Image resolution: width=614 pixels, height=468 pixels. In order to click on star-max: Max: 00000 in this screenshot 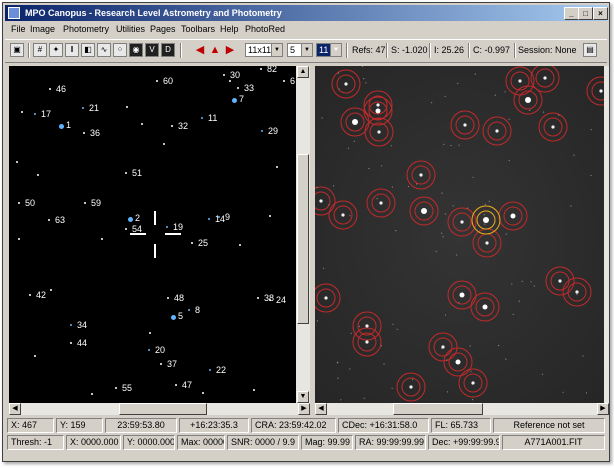, I will do `click(201, 442)`.